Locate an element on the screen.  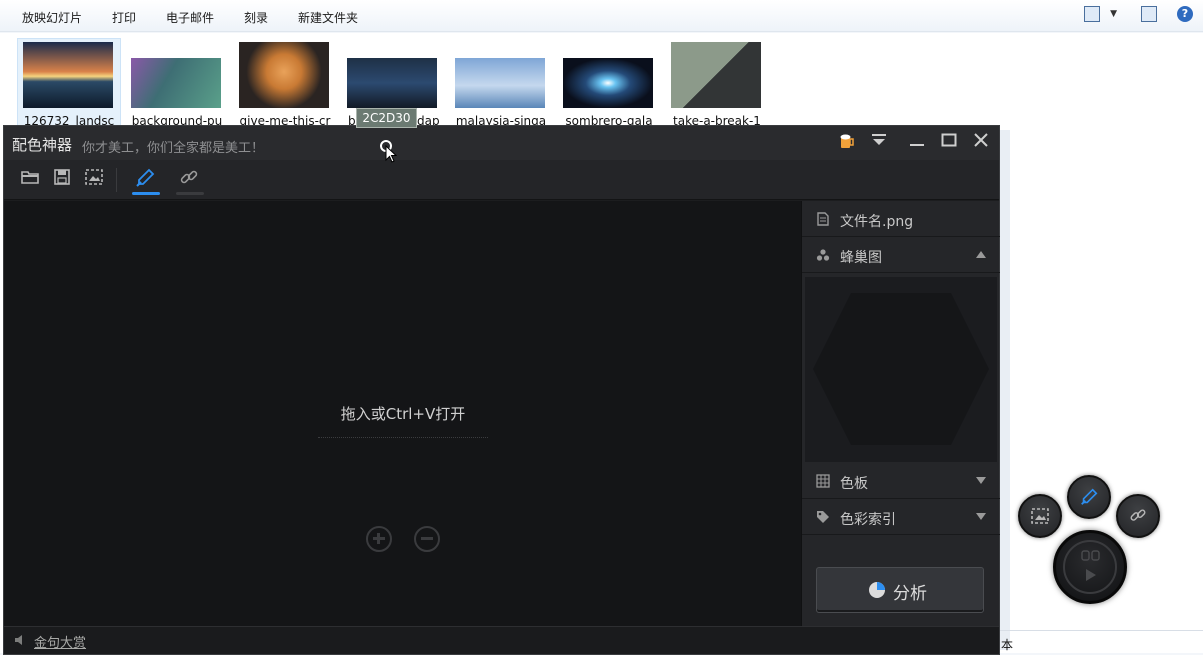
sidebar-palette-row: 色板 is located at coordinates (901, 481).